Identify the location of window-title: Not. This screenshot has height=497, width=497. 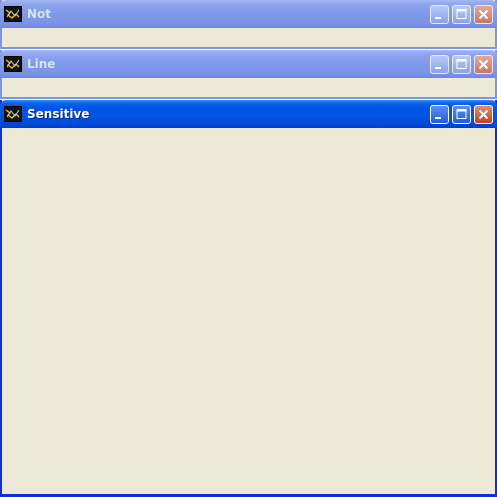
(39, 14).